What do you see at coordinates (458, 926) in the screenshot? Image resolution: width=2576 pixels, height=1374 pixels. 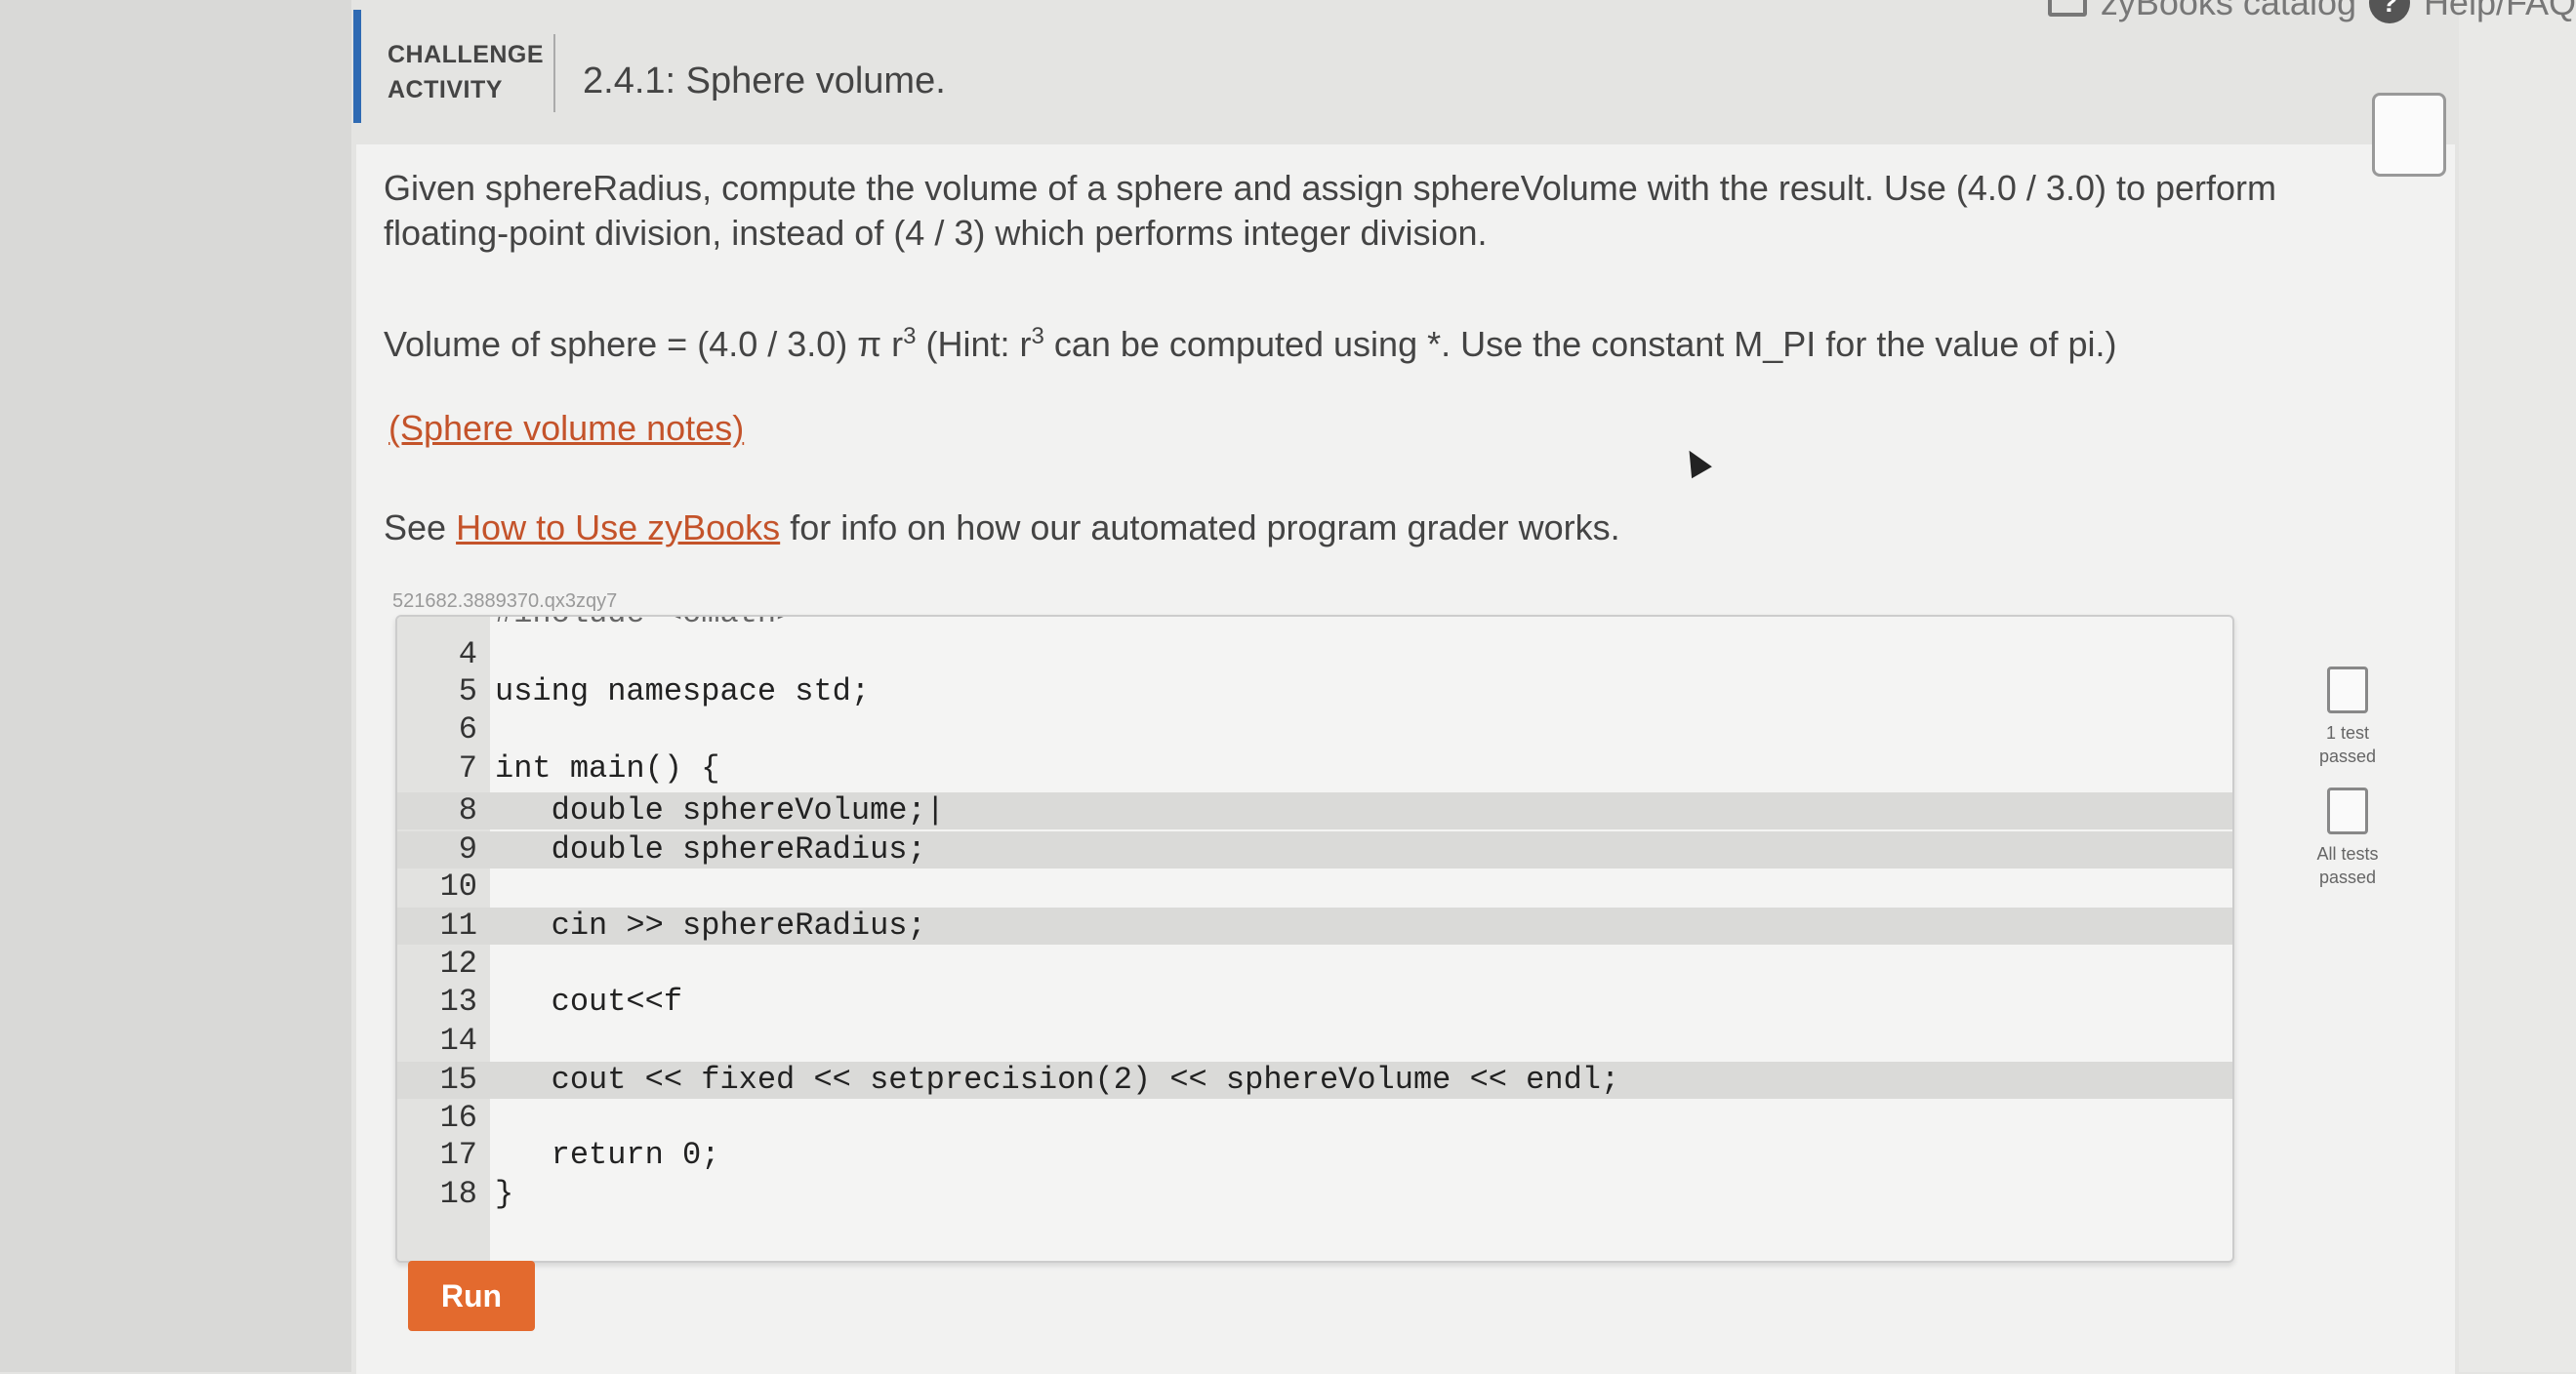 I see `line-number: 11` at bounding box center [458, 926].